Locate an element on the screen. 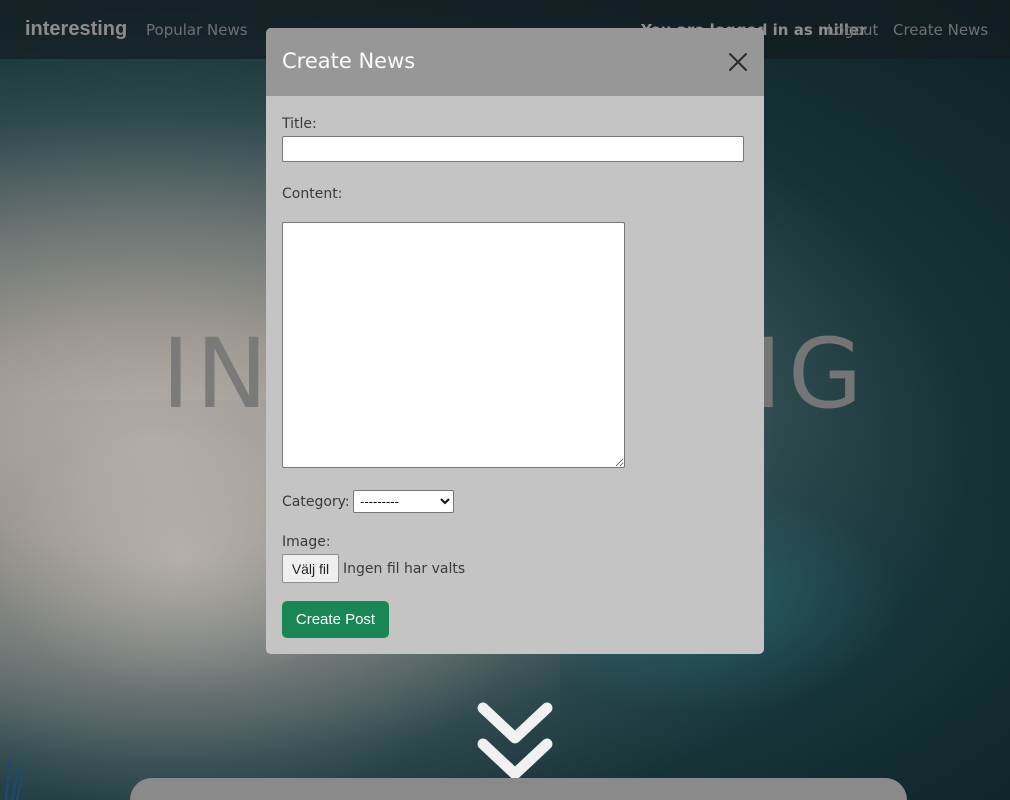 The image size is (1010, 800). choose-file-button: Välj fil is located at coordinates (310, 568).